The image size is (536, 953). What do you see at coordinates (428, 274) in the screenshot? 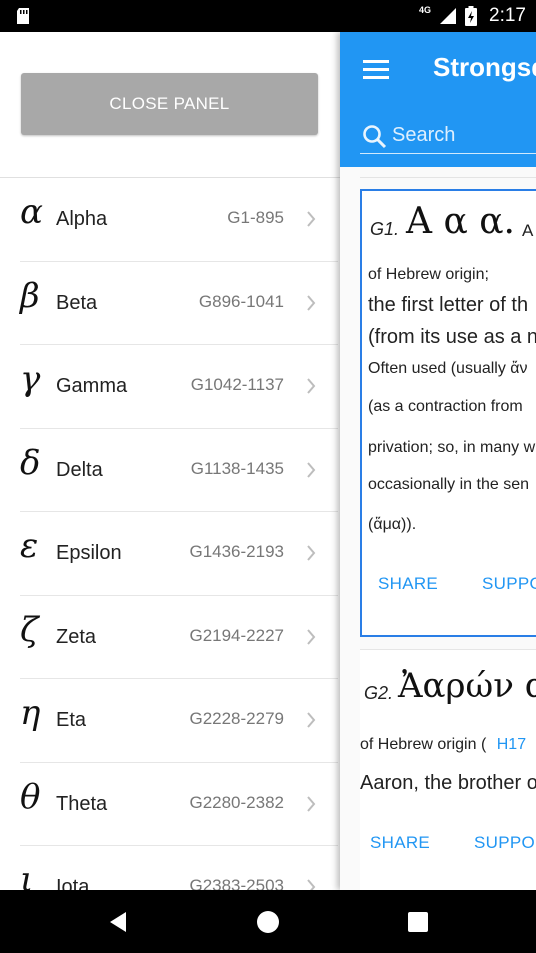
I see `entry-origin: of Hebrew origin;` at bounding box center [428, 274].